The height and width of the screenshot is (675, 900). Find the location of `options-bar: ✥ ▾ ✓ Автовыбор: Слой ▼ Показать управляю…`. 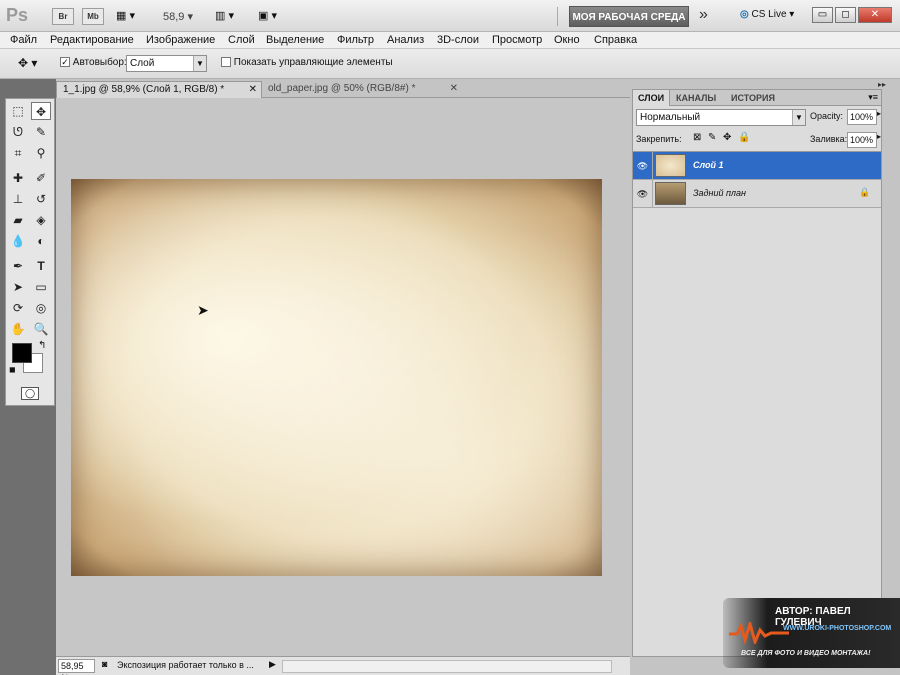

options-bar: ✥ ▾ ✓ Автовыбор: Слой ▼ Показать управляю… is located at coordinates (450, 84).